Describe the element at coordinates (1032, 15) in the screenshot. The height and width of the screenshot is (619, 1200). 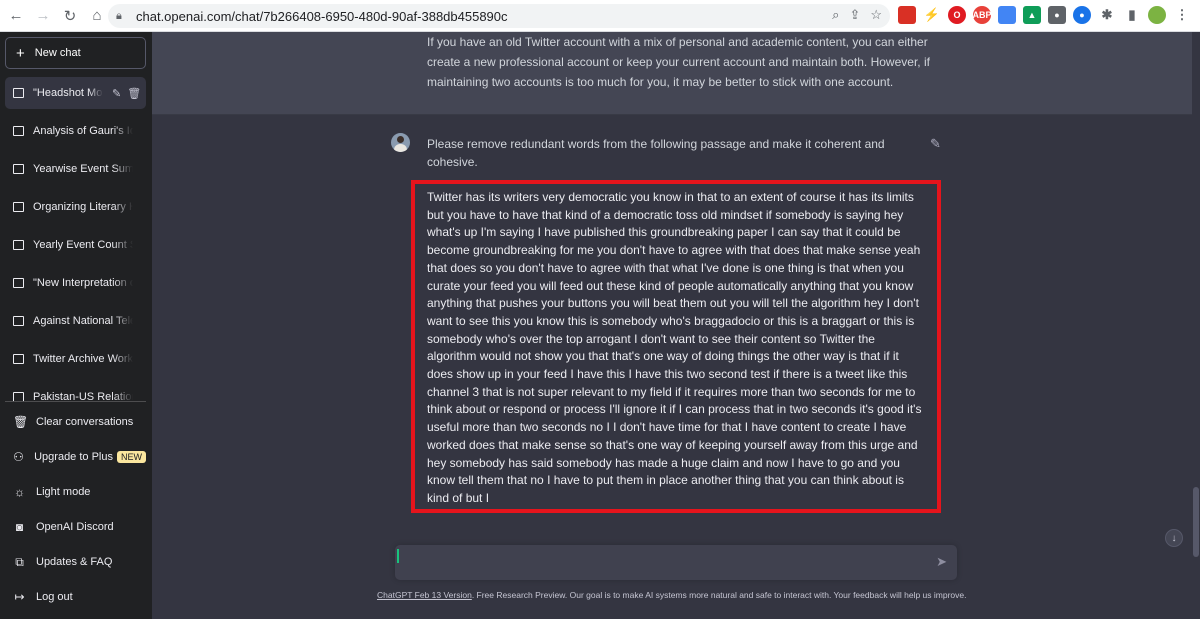
I see `drive-icon: ▲` at that location.